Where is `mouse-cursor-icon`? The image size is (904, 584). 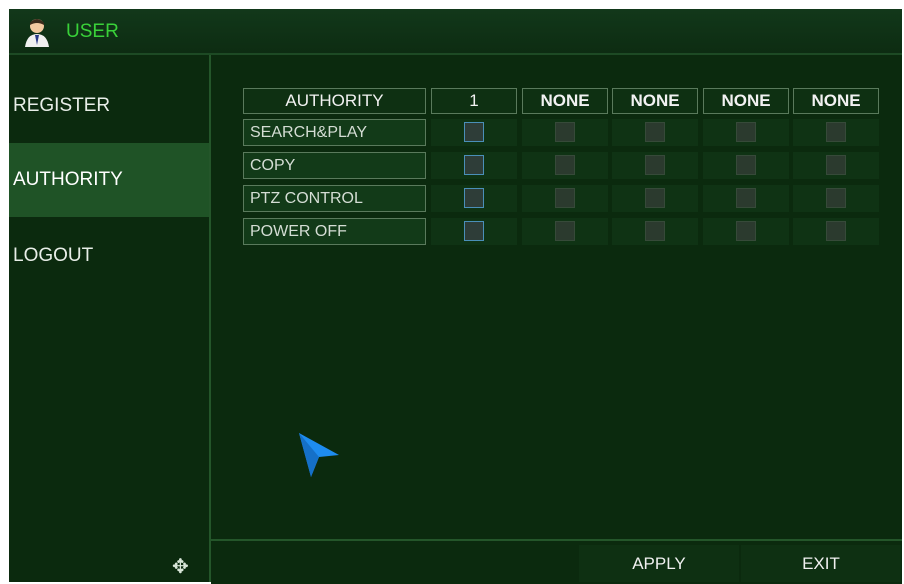
mouse-cursor-icon is located at coordinates (319, 455).